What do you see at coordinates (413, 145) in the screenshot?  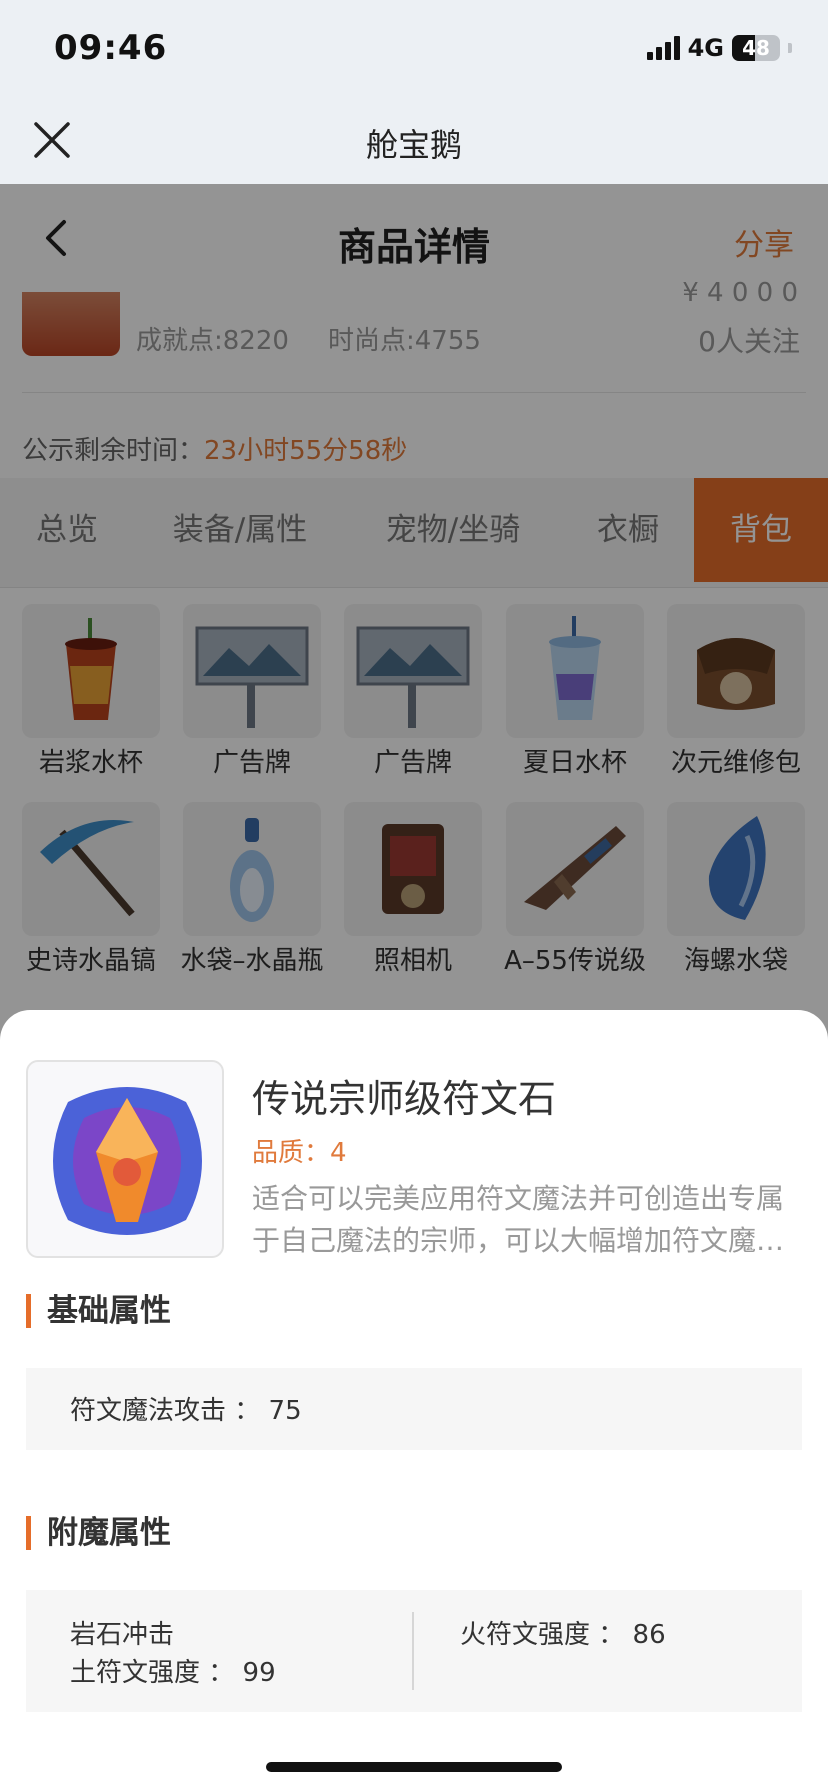 I see `app-title: 舱宝鹅` at bounding box center [413, 145].